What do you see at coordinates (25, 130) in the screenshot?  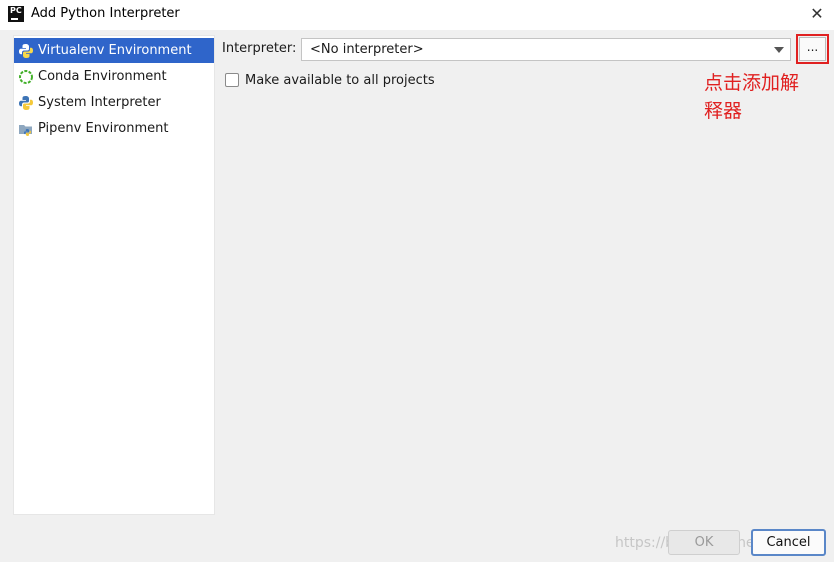 I see `pipenv-icon` at bounding box center [25, 130].